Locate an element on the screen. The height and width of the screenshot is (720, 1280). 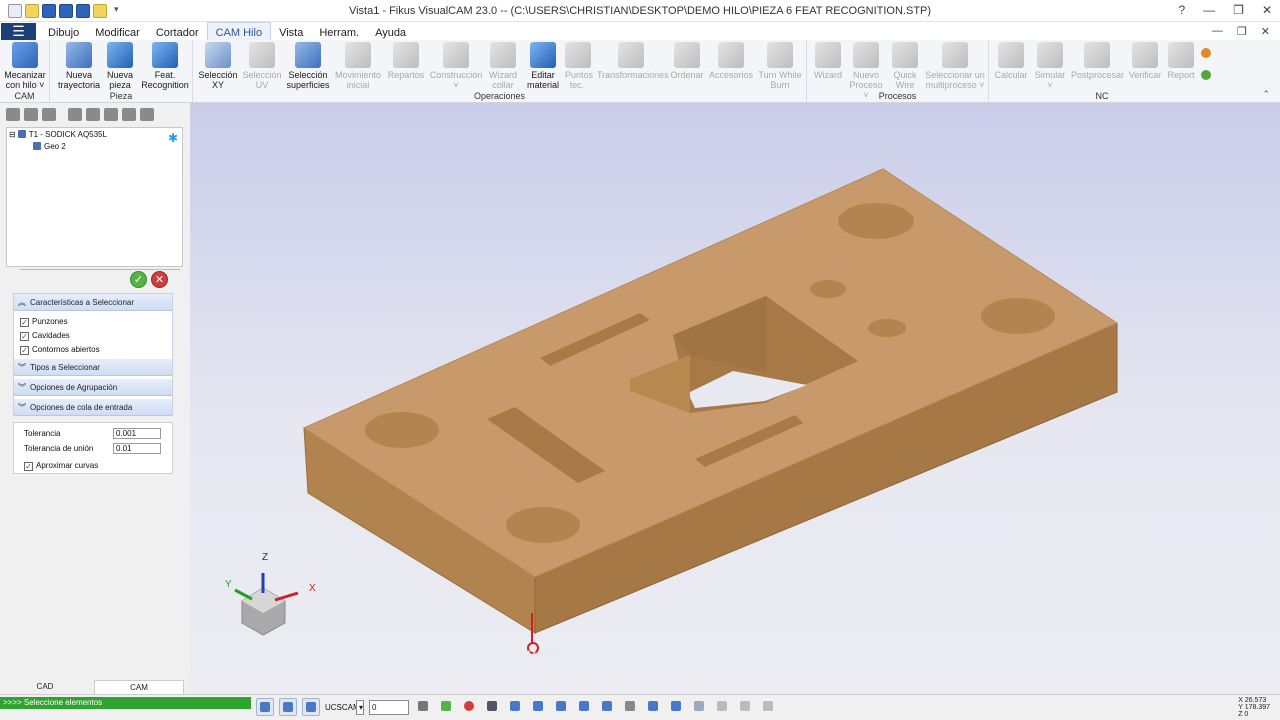
mecanizar-con-hilo-button: Mecanizar con hilo ˅ is located at coordinates (25, 66).